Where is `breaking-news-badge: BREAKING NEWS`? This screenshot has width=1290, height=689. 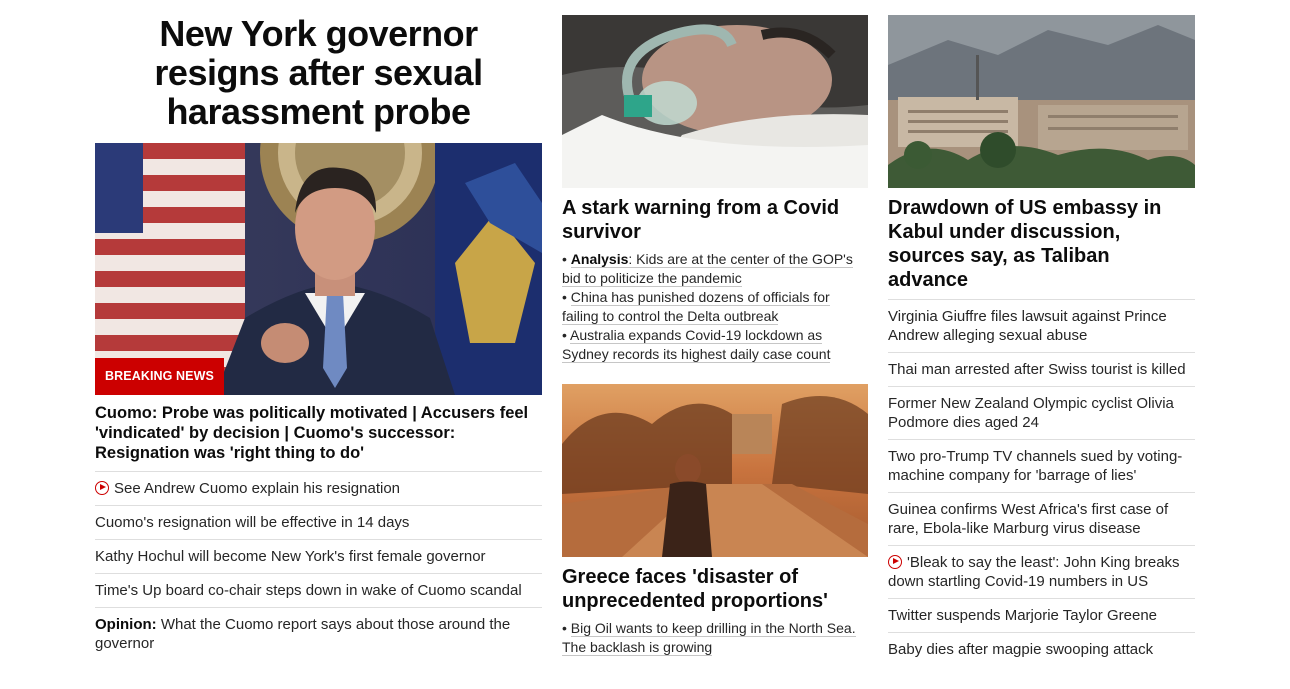 breaking-news-badge: BREAKING NEWS is located at coordinates (159, 376).